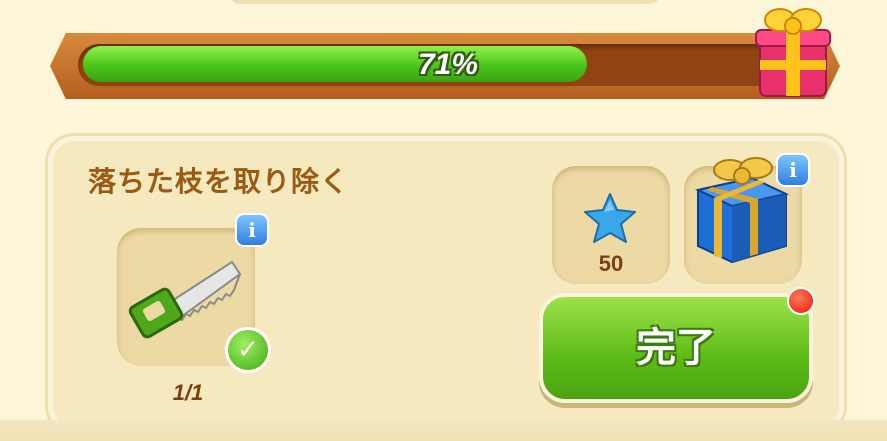  I want to click on saw-icon, so click(185, 299).